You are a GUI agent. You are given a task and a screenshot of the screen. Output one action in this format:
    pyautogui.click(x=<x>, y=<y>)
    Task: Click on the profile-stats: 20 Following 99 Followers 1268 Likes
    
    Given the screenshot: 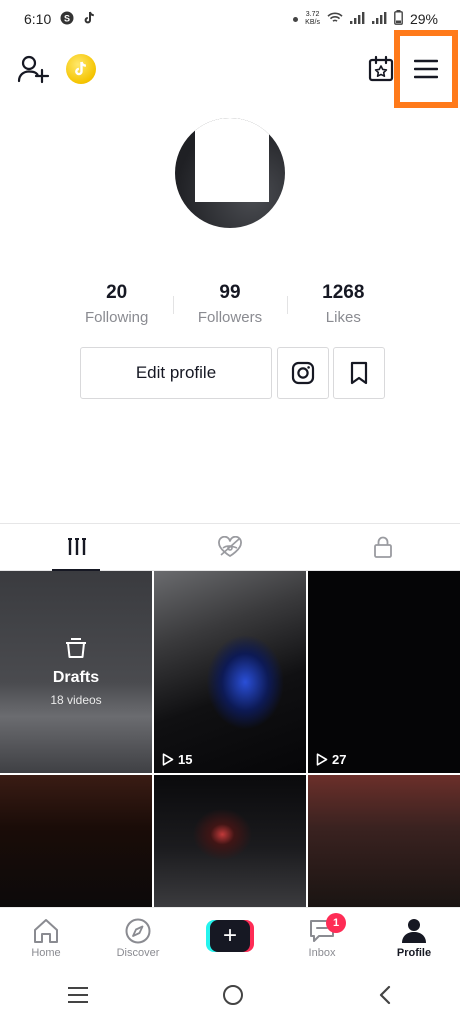 What is the action you would take?
    pyautogui.click(x=230, y=307)
    